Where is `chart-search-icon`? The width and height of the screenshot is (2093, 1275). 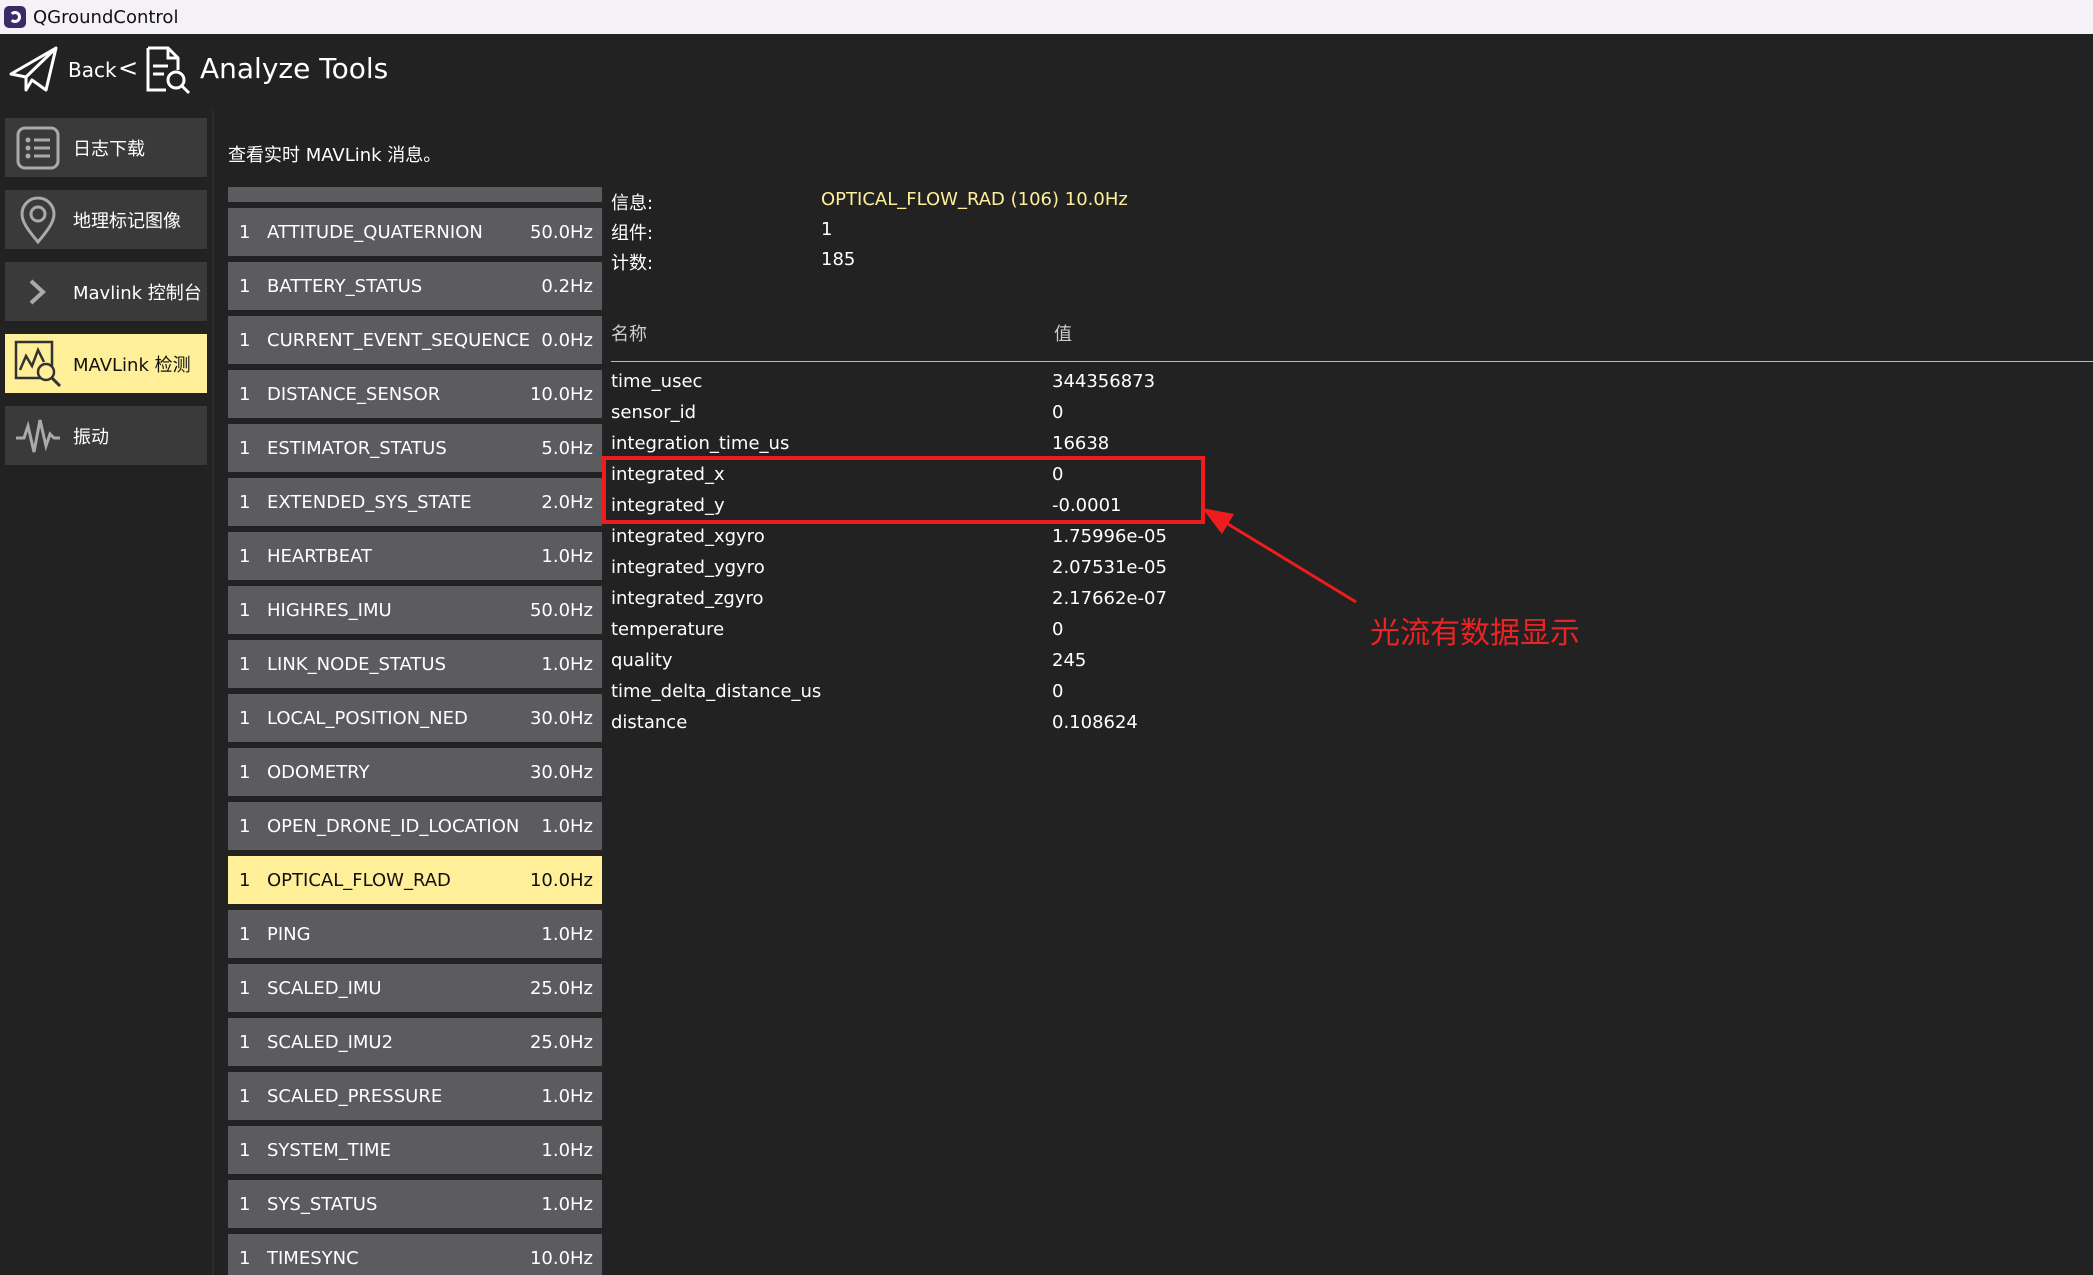 chart-search-icon is located at coordinates (38, 364).